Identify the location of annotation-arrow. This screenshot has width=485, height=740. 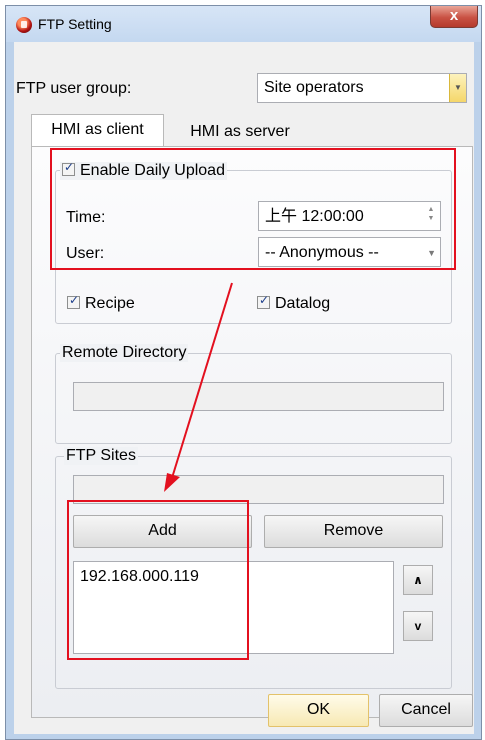
(198, 387).